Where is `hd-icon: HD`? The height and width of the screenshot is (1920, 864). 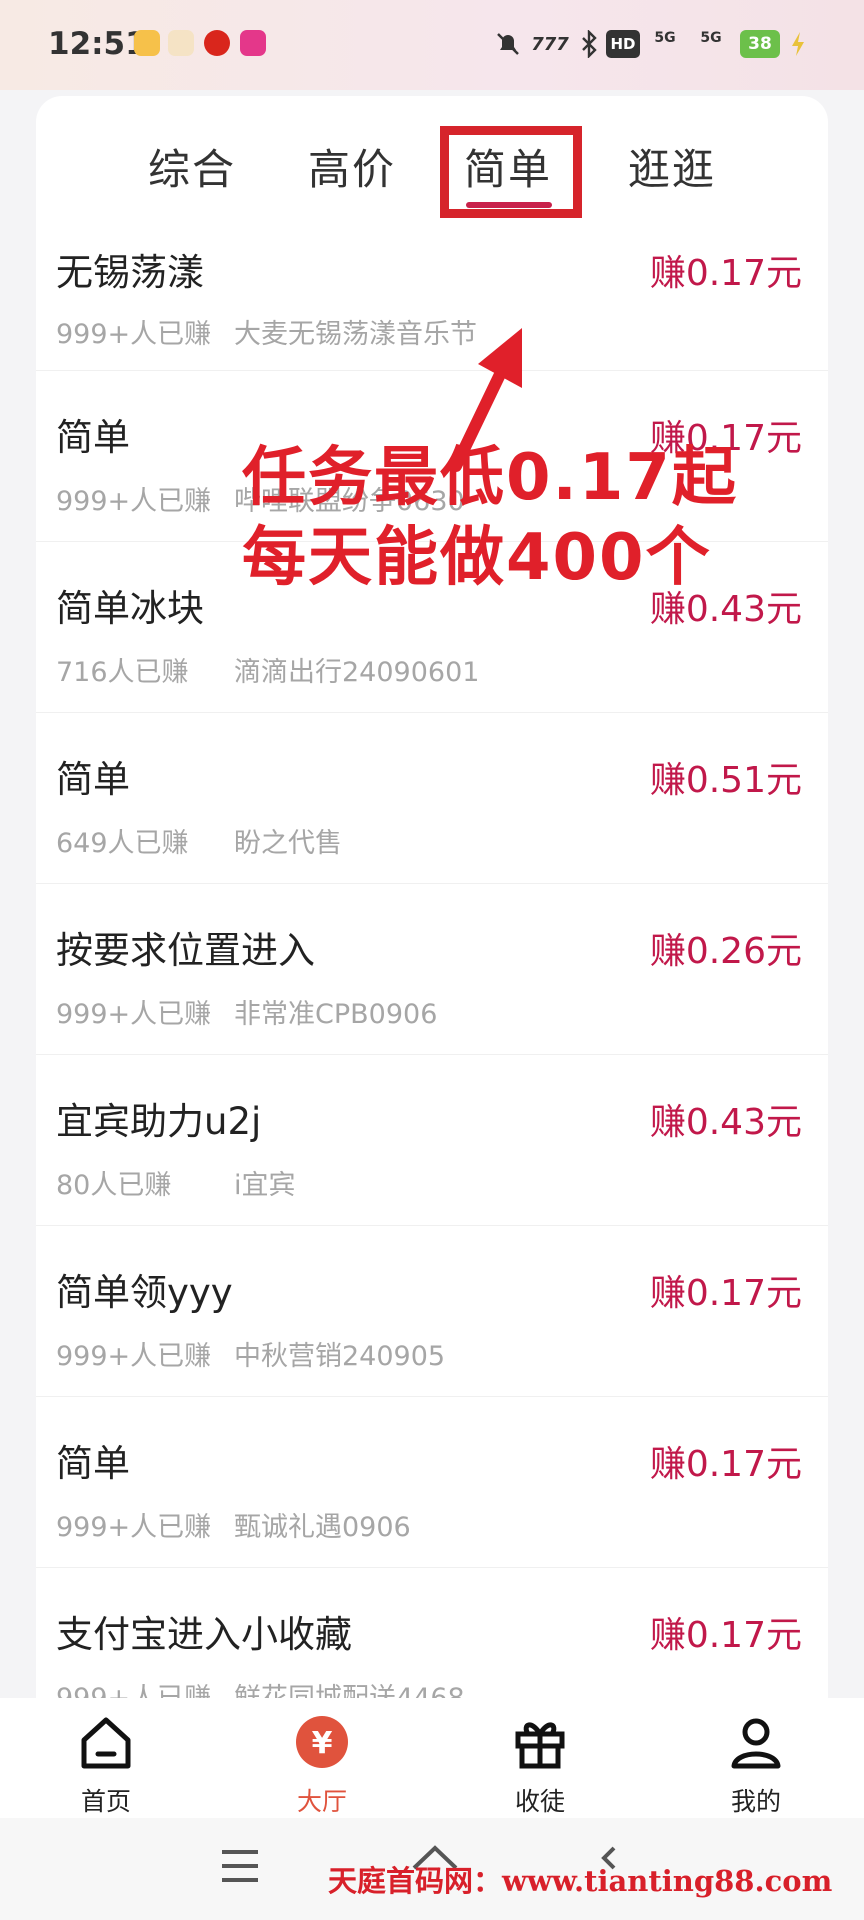
hd-icon: HD is located at coordinates (623, 44).